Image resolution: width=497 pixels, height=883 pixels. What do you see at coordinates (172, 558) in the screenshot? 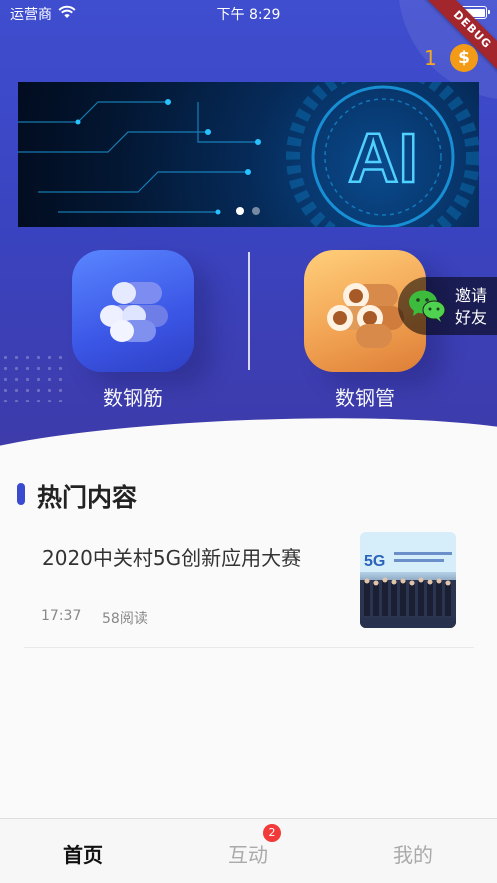
I see `article-title: 2020中关村5G创新应用大赛` at bounding box center [172, 558].